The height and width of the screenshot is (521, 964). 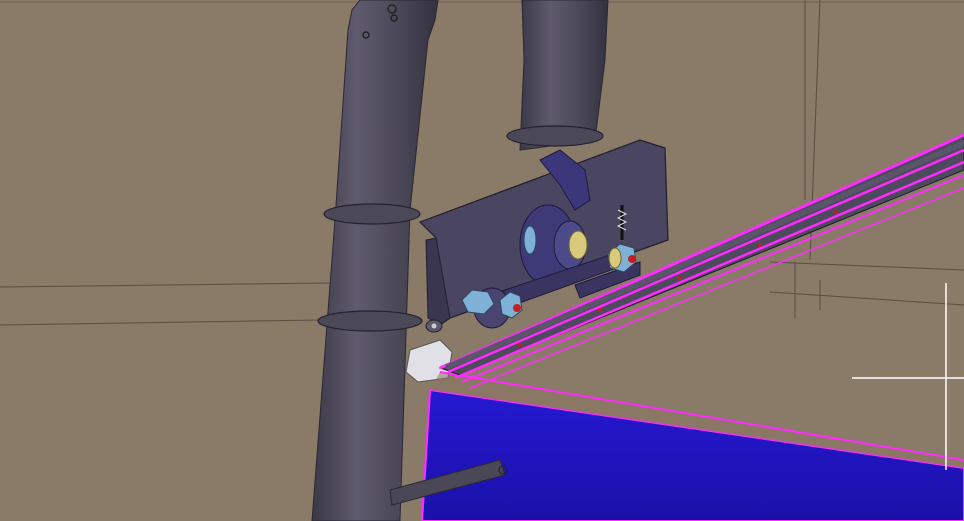 I want to click on fastener-nut-left, so click(x=492, y=308).